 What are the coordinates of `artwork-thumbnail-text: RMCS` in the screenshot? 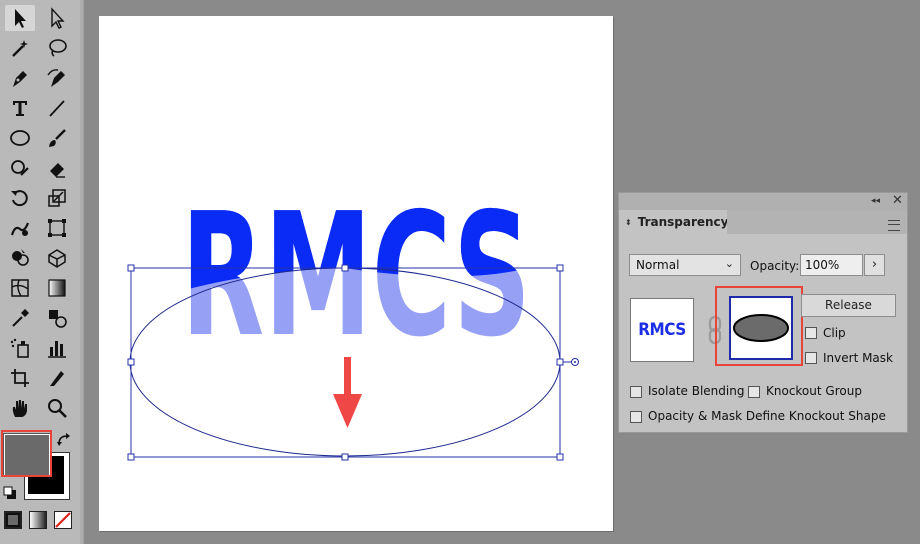 It's located at (662, 330).